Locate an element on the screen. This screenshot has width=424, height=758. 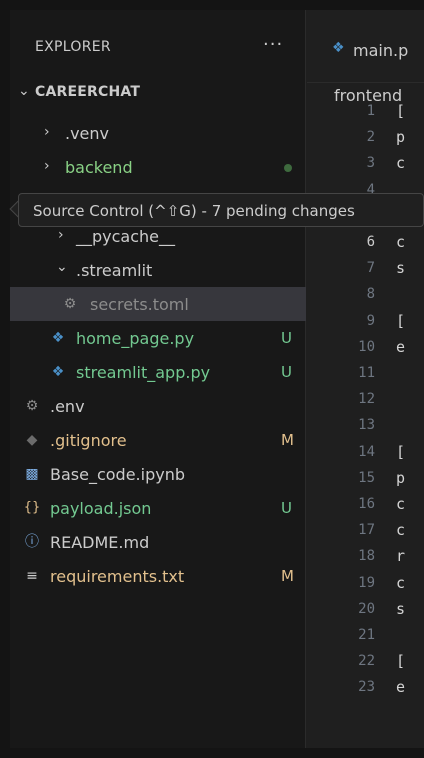
line-number: 13 is located at coordinates (366, 425).